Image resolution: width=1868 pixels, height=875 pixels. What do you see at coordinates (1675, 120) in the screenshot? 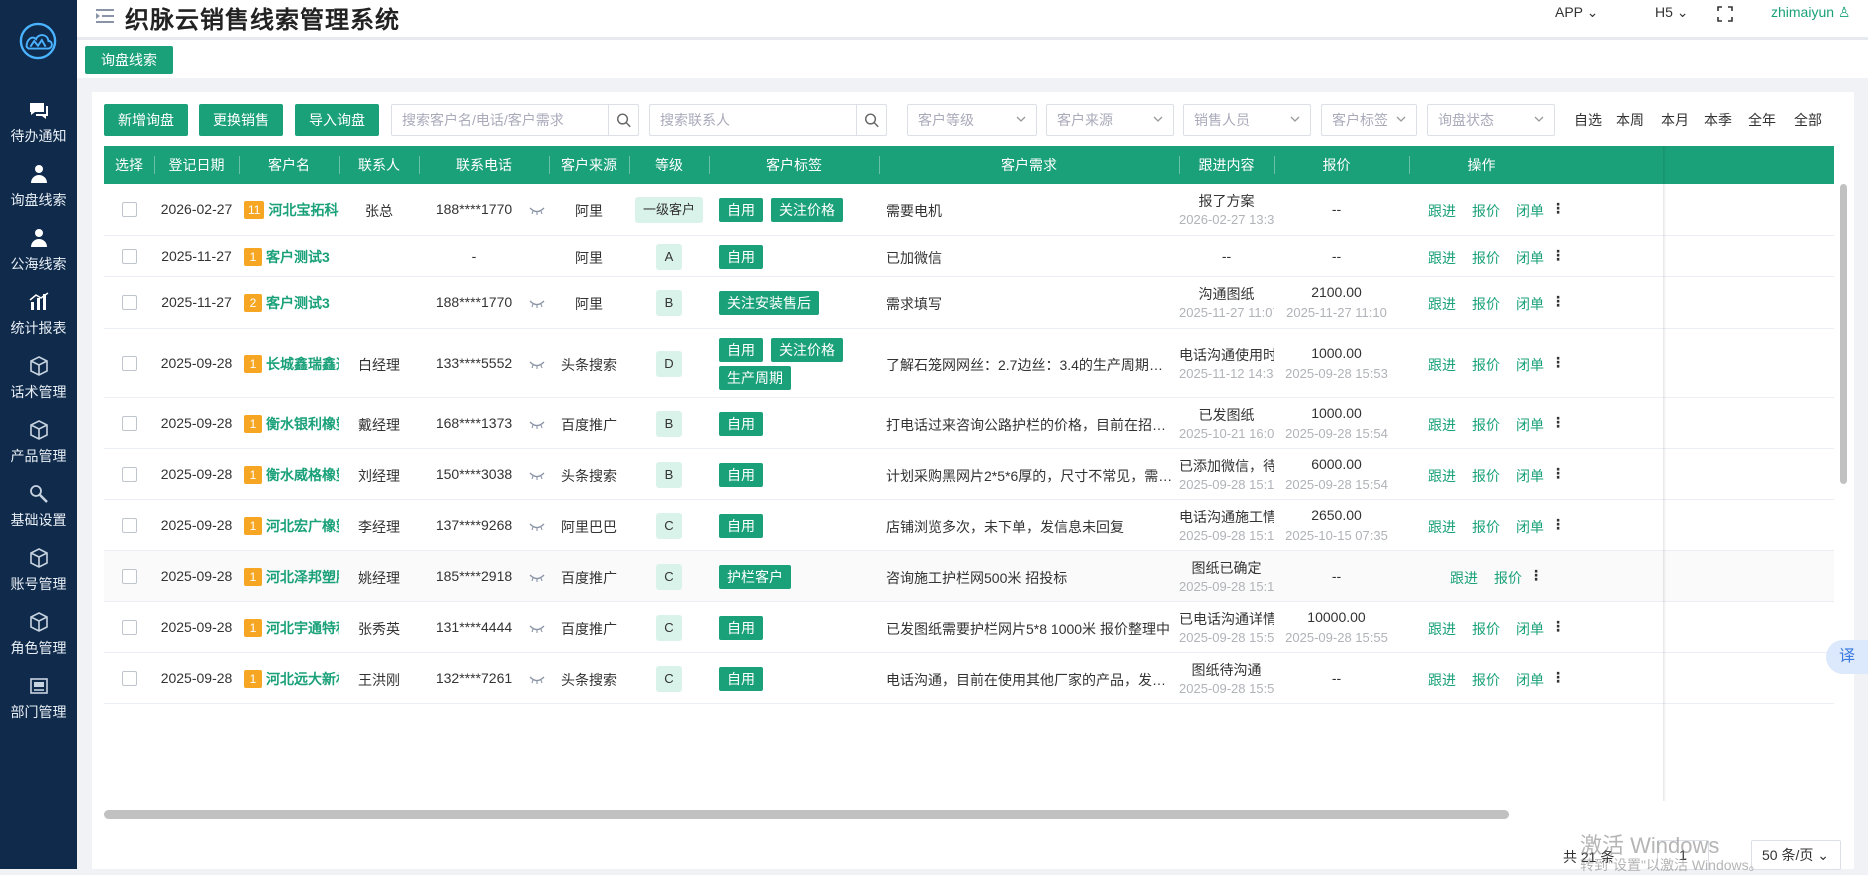
I see `quick-filter-3: 本月` at bounding box center [1675, 120].